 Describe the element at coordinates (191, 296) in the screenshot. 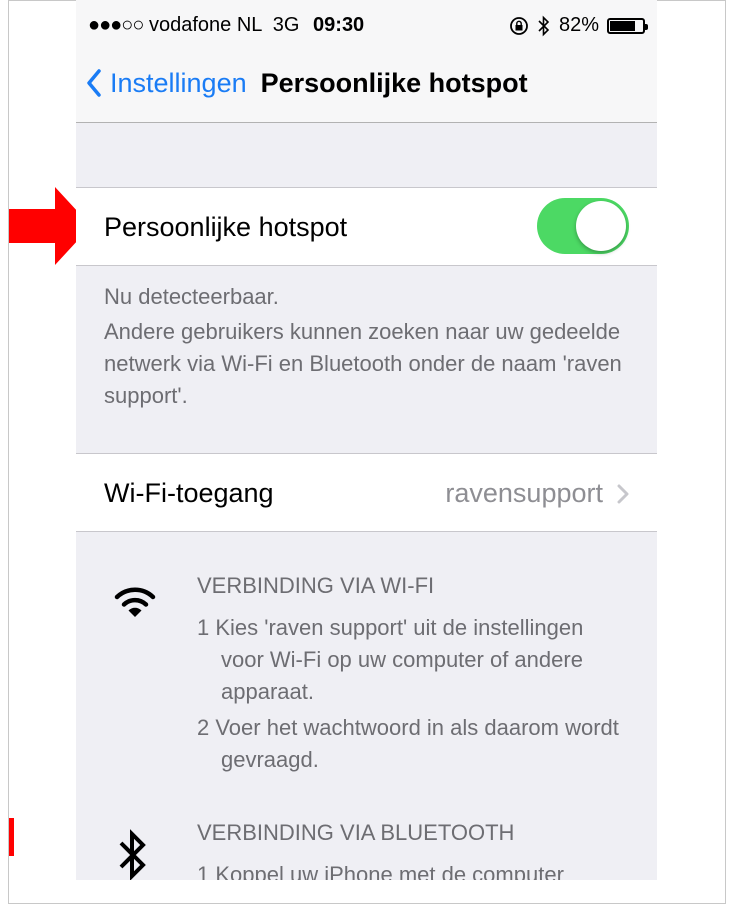

I see `hotspot-status-text: Nu detecteerbaar.` at that location.